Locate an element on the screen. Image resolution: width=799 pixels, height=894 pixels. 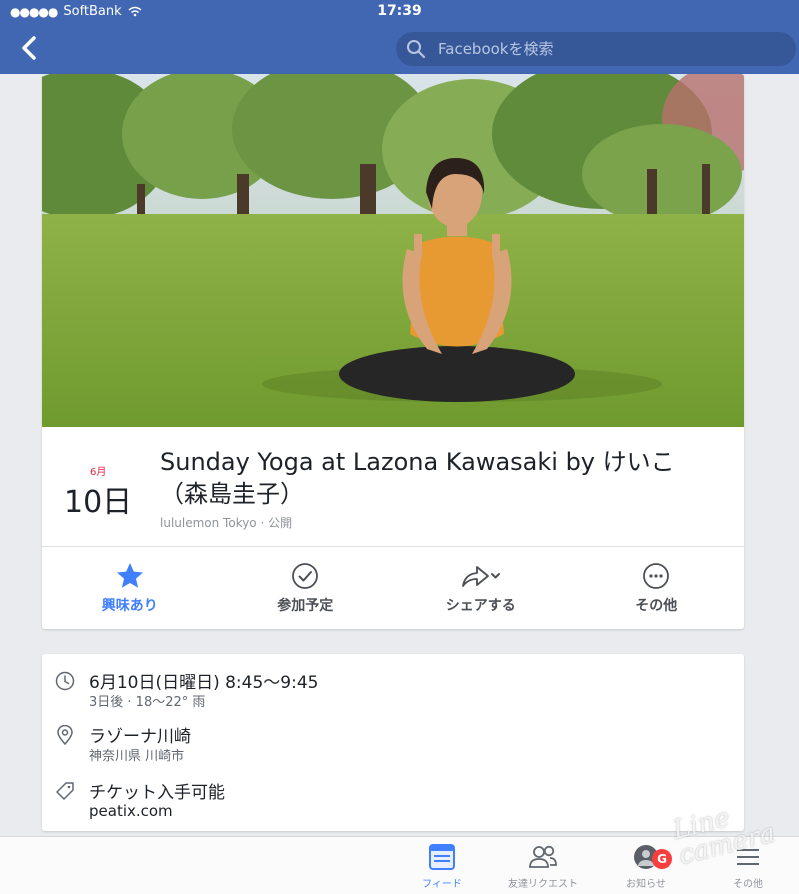
tab-notifications-label: お知らせ is located at coordinates (646, 884).